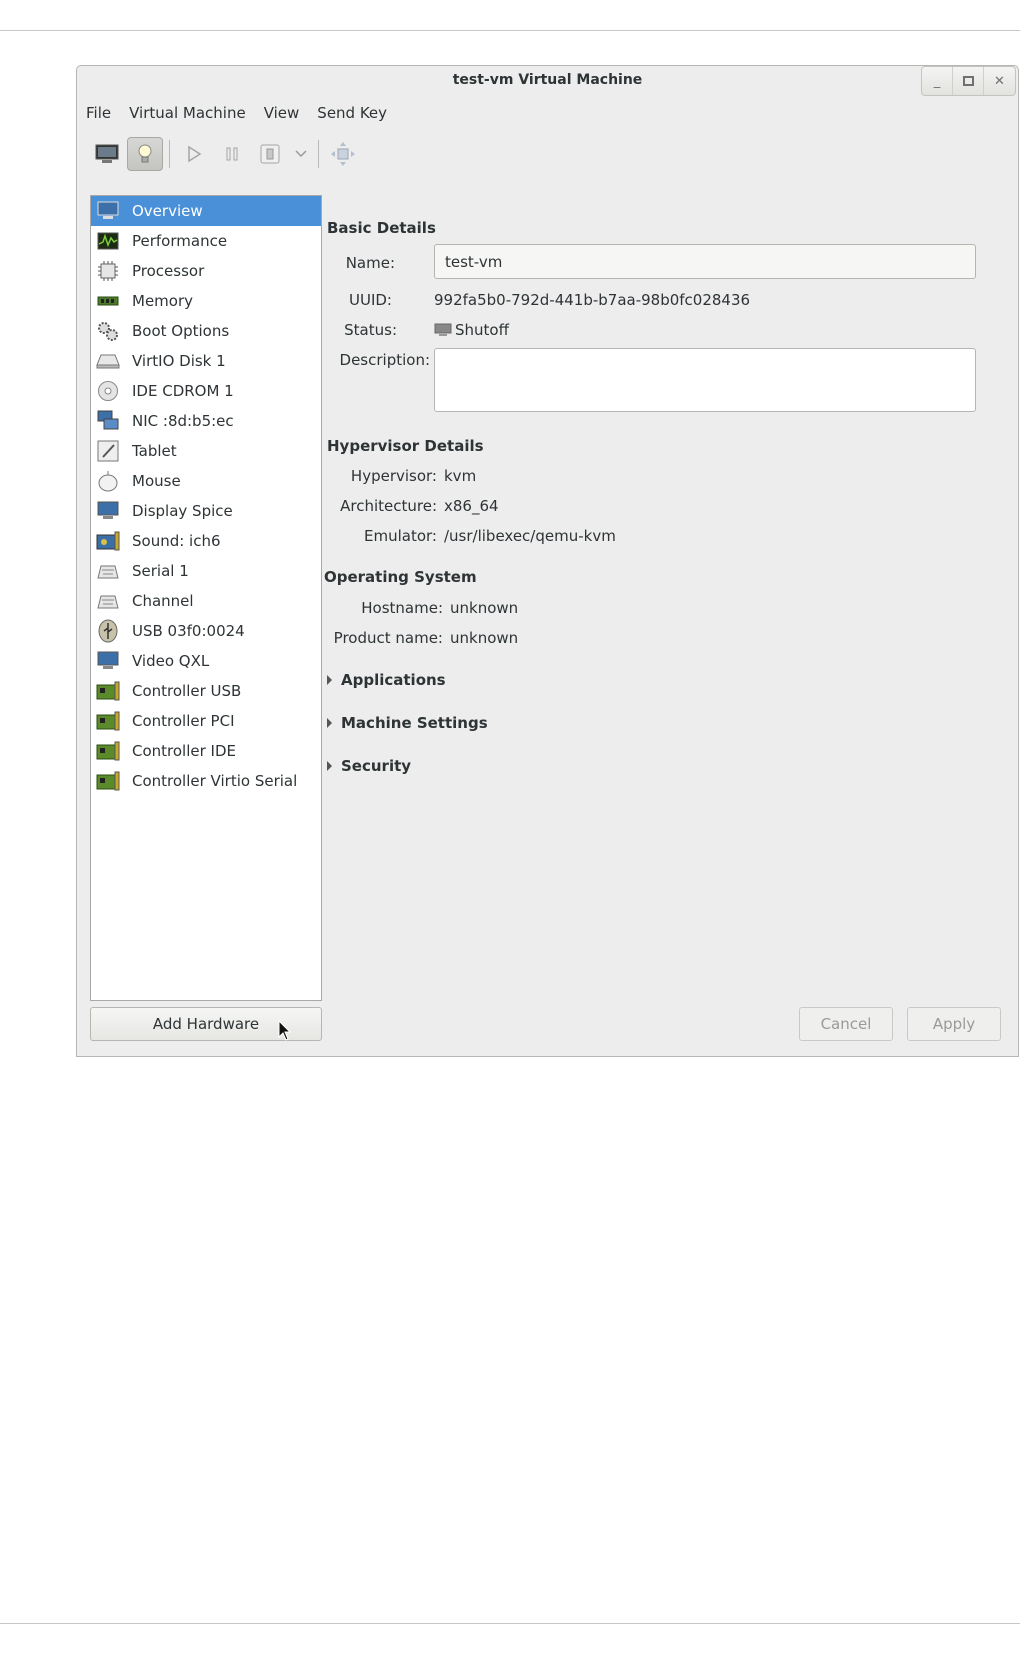 This screenshot has width=1020, height=1656. I want to click on applications-expander: Applications, so click(386, 680).